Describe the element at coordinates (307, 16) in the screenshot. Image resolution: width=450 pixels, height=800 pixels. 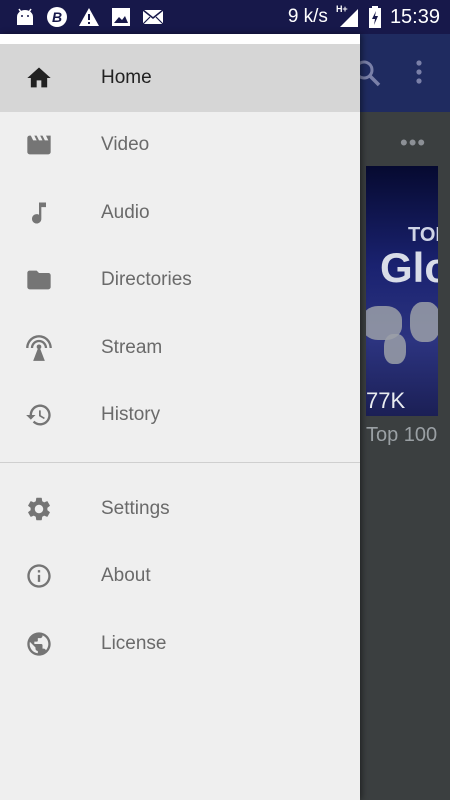
I see `network-speed: 9 k/s` at that location.